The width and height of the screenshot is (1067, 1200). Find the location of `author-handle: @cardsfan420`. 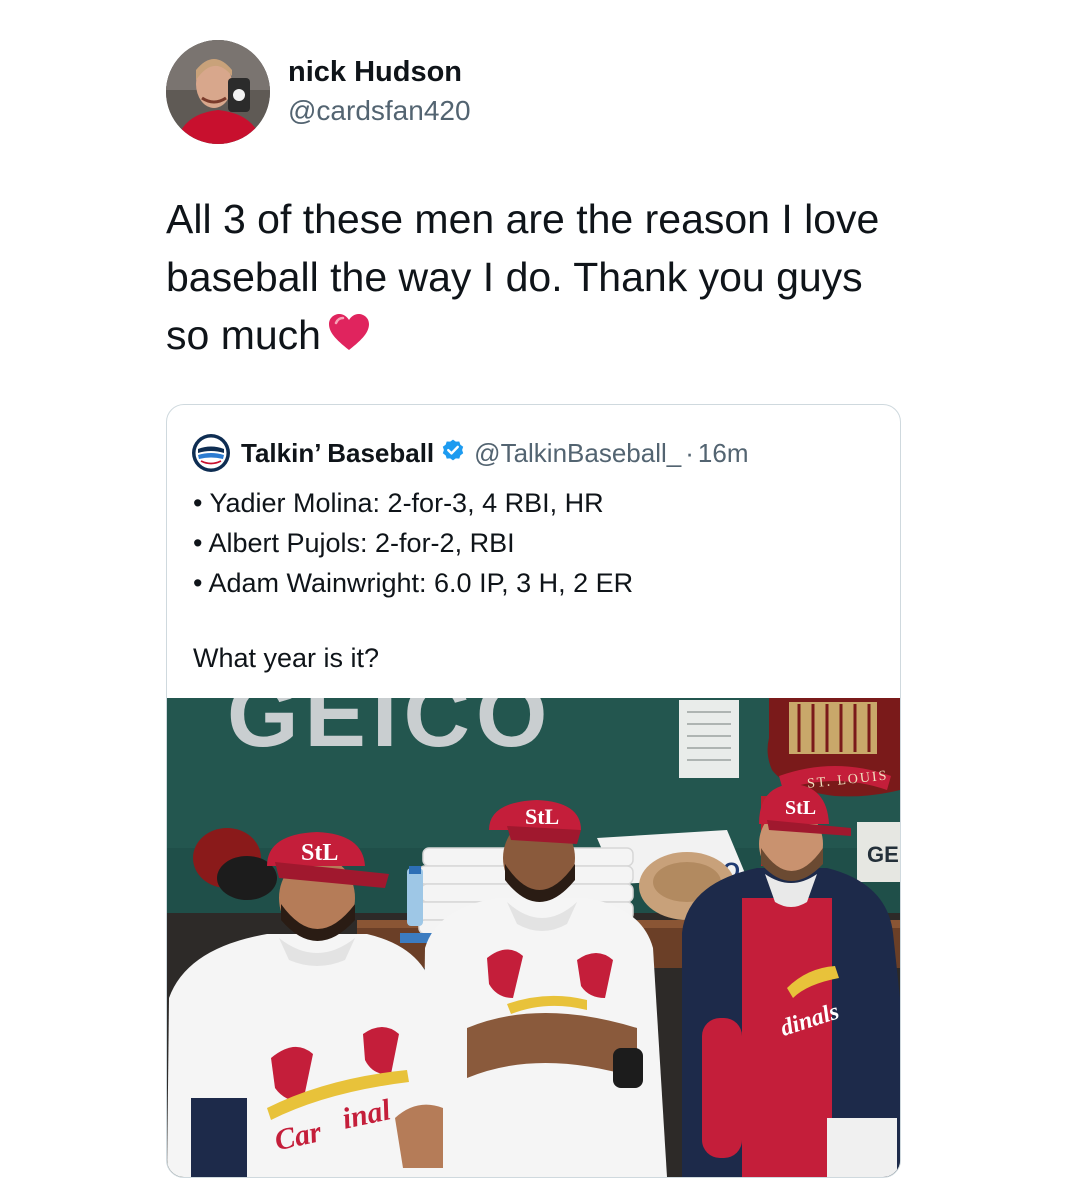

author-handle: @cardsfan420 is located at coordinates (379, 111).